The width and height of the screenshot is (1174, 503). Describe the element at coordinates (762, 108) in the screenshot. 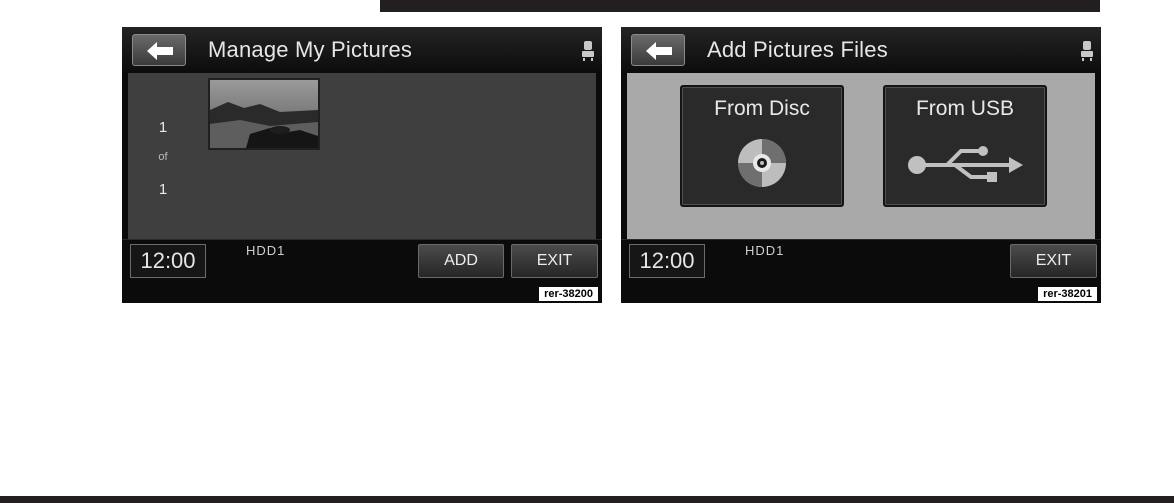

I see `from-disc-label: From Disc` at that location.